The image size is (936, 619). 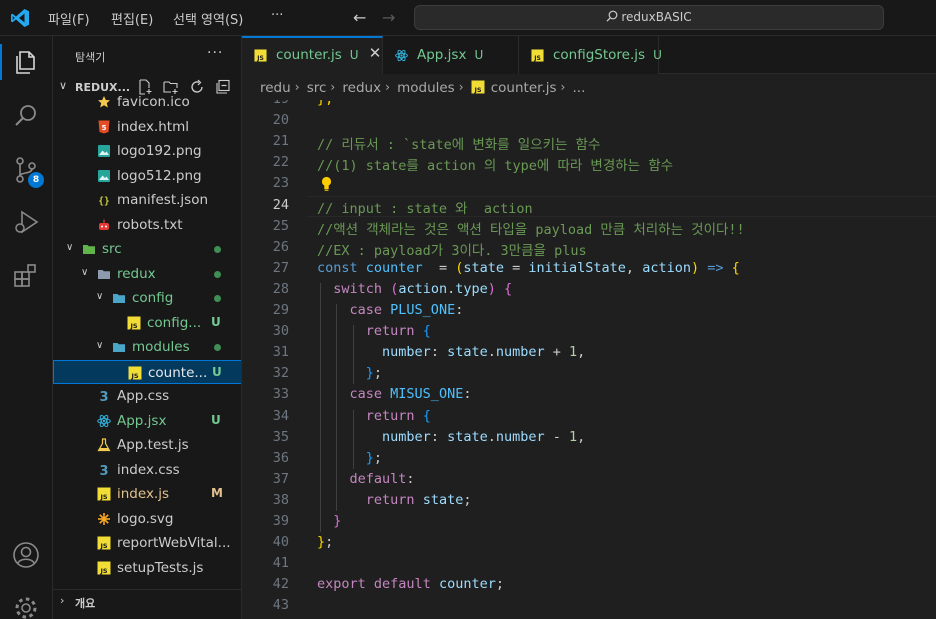 I want to click on json-icon: {}, so click(x=103, y=201).